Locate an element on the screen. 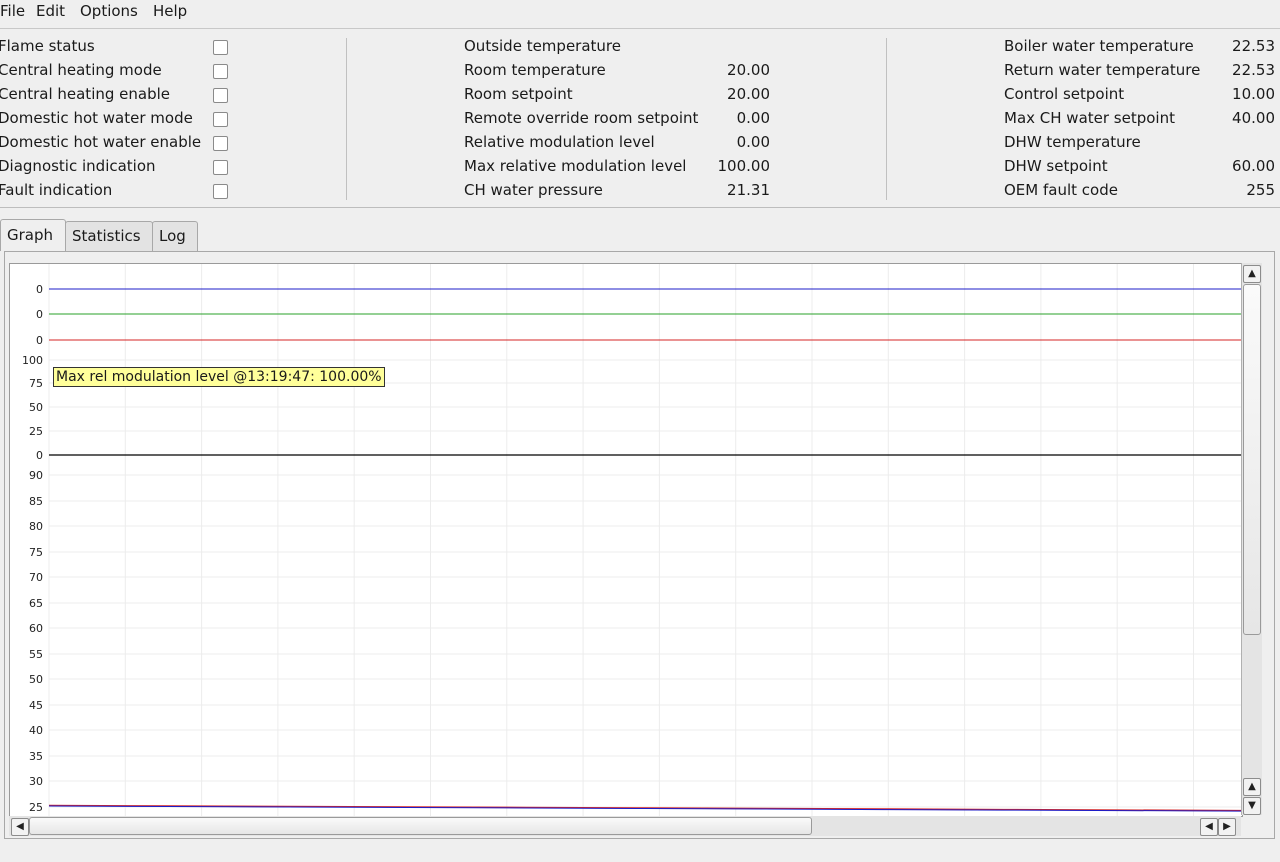  y-tick-label: 80 is located at coordinates (36, 526).